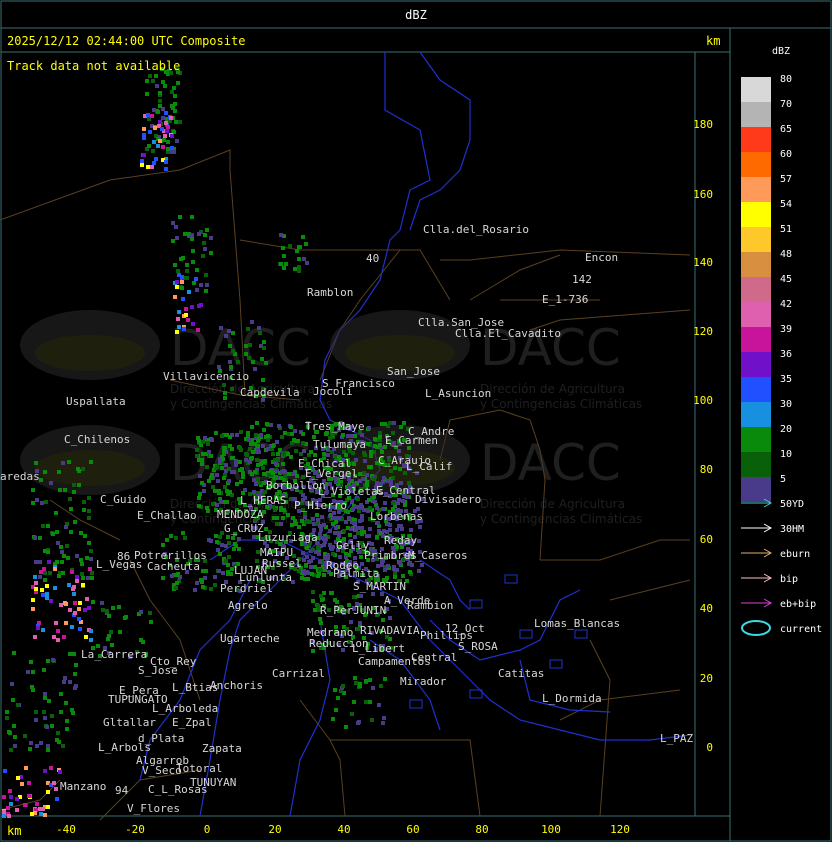 Image resolution: width=832 pixels, height=842 pixels. Describe the element at coordinates (561, 404) in the screenshot. I see `watermark-subtitle: y Contingencias Climáticas` at that location.